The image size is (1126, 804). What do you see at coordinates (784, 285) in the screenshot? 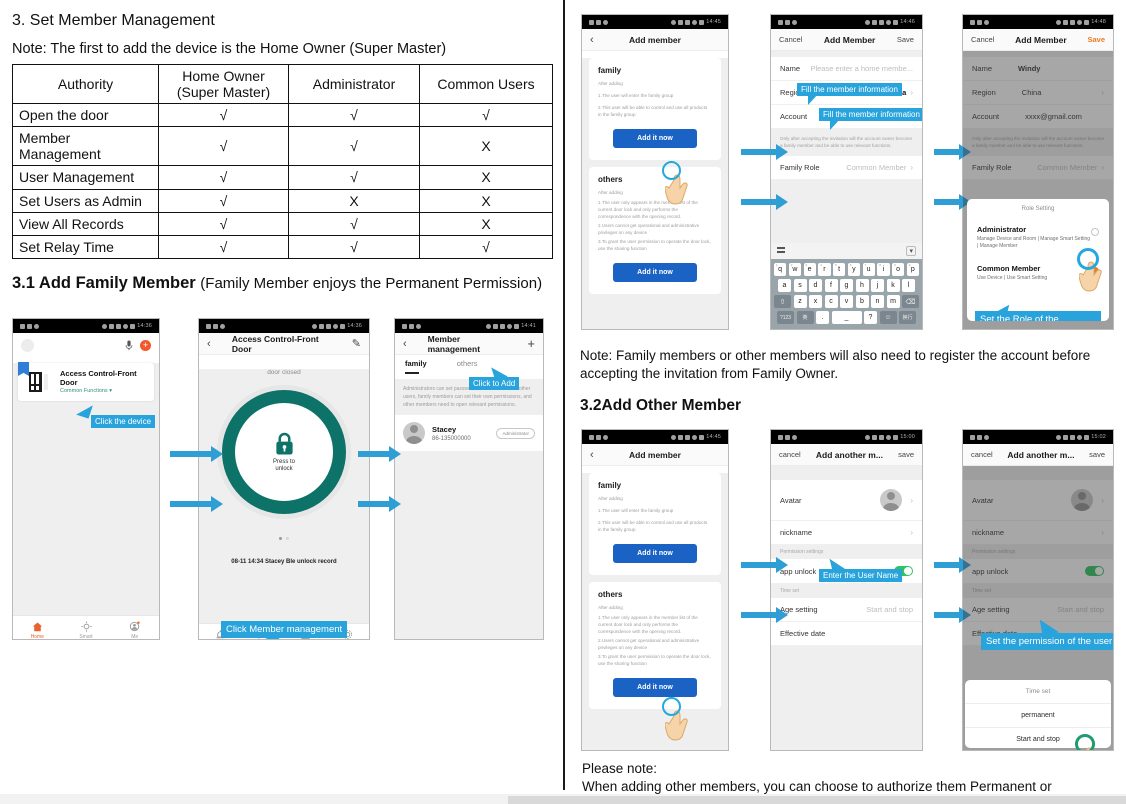
I see `key-a: a` at bounding box center [784, 285].